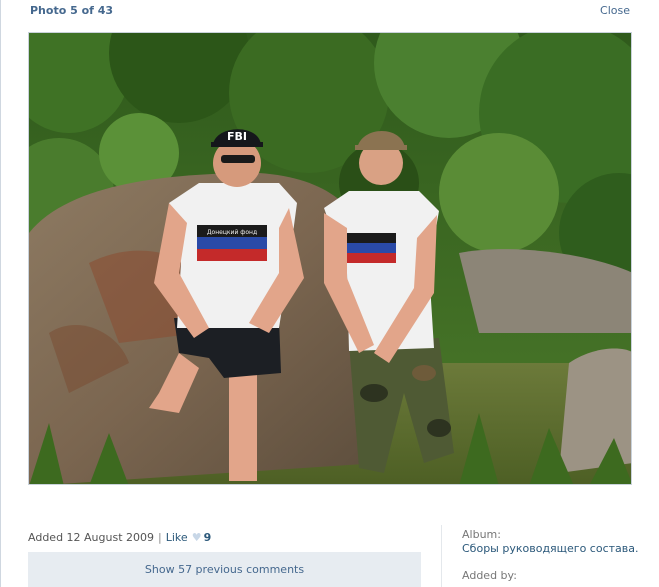 The width and height of the screenshot is (659, 587). Describe the element at coordinates (207, 537) in the screenshot. I see `like-count: 9` at that location.